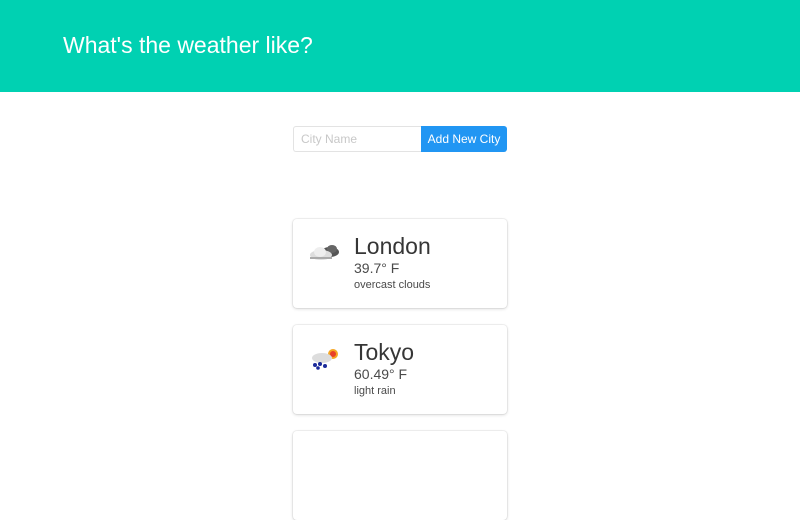  Describe the element at coordinates (392, 246) in the screenshot. I see `city-name: London` at that location.